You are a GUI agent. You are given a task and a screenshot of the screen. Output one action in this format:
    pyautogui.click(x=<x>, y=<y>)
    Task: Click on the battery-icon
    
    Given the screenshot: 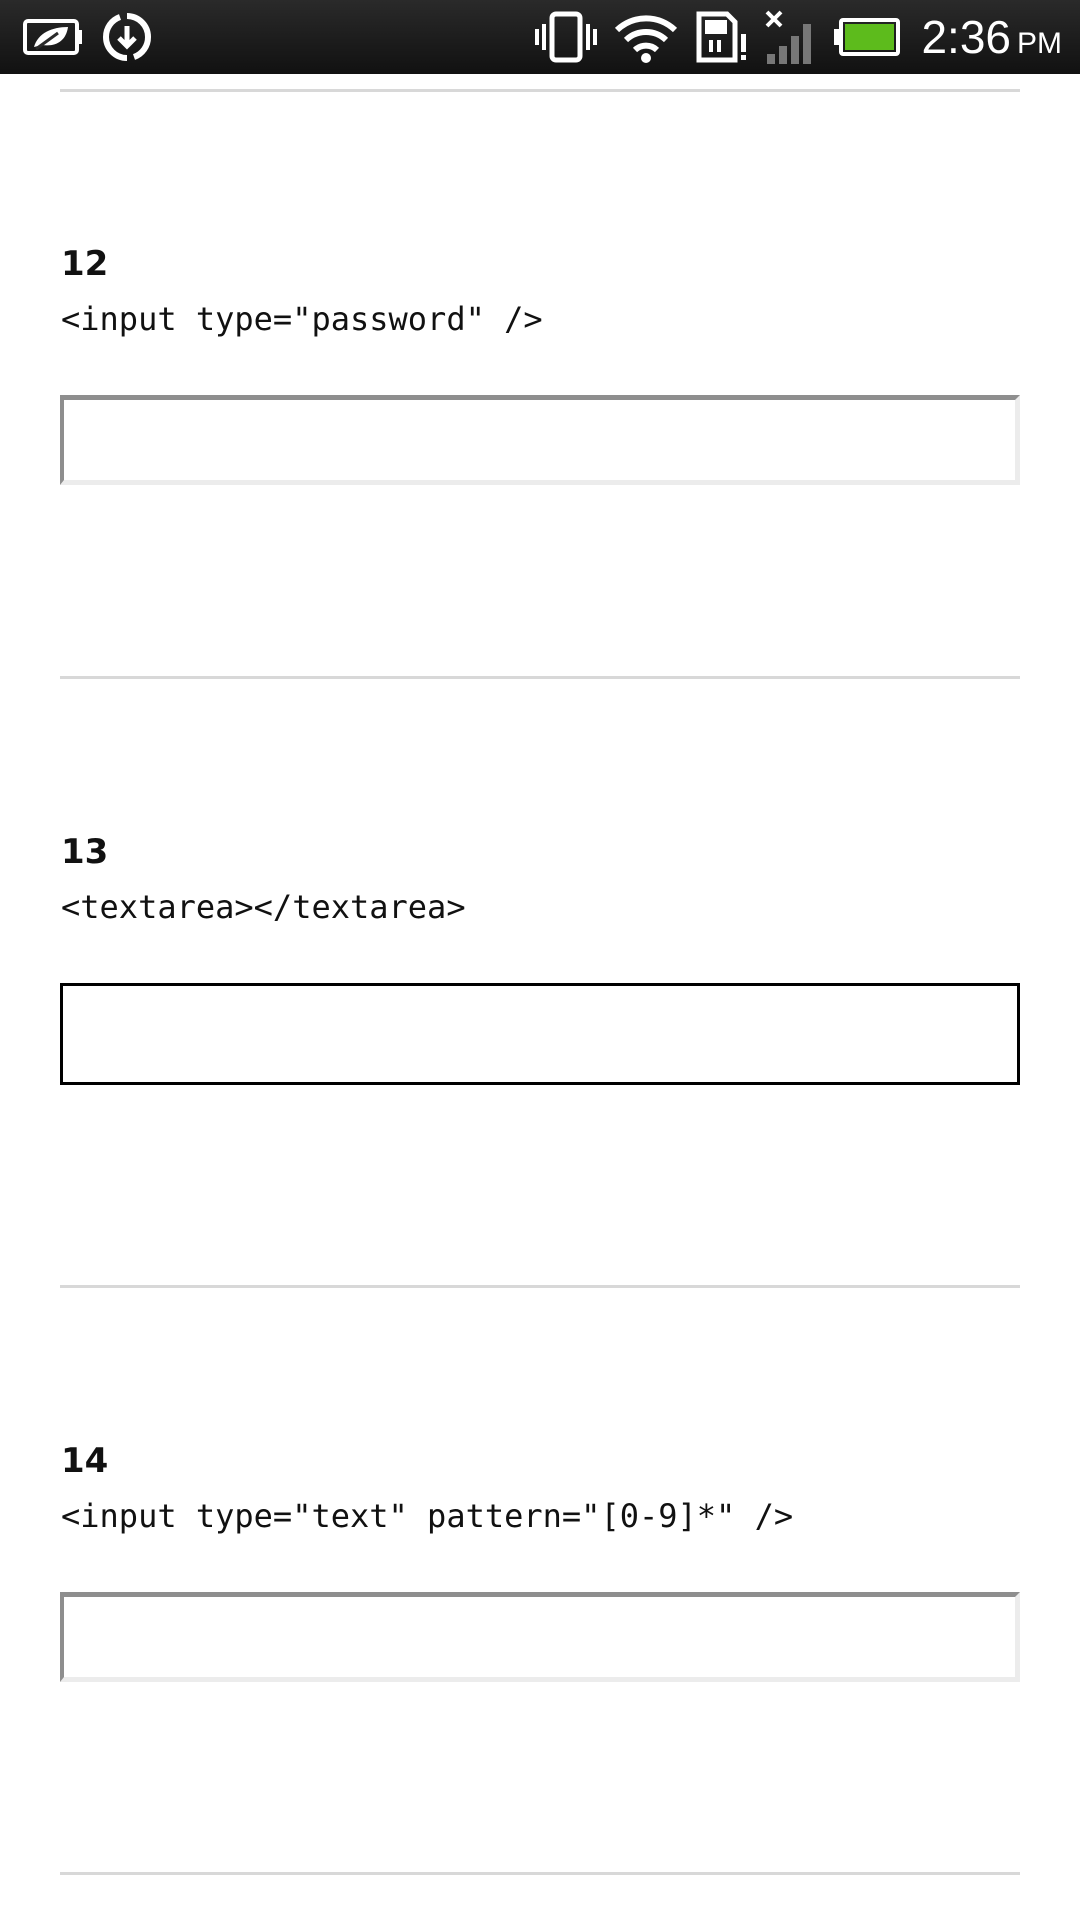 What is the action you would take?
    pyautogui.click(x=867, y=37)
    